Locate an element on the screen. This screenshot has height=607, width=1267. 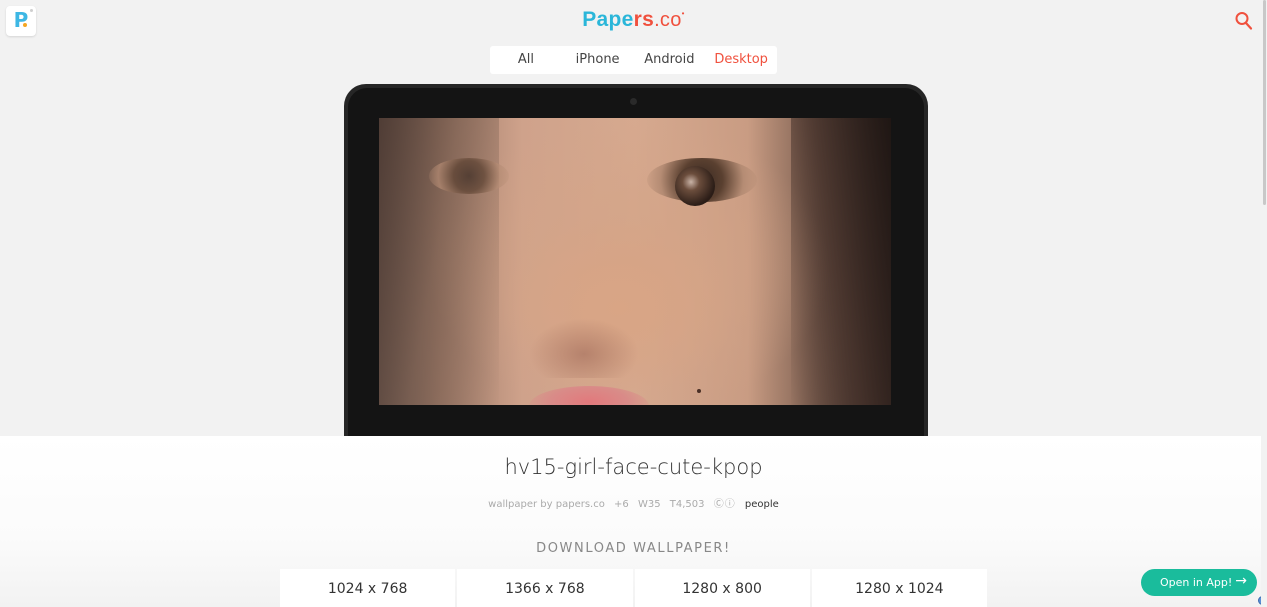
open-in-app-button: Open in App! → is located at coordinates (1199, 582).